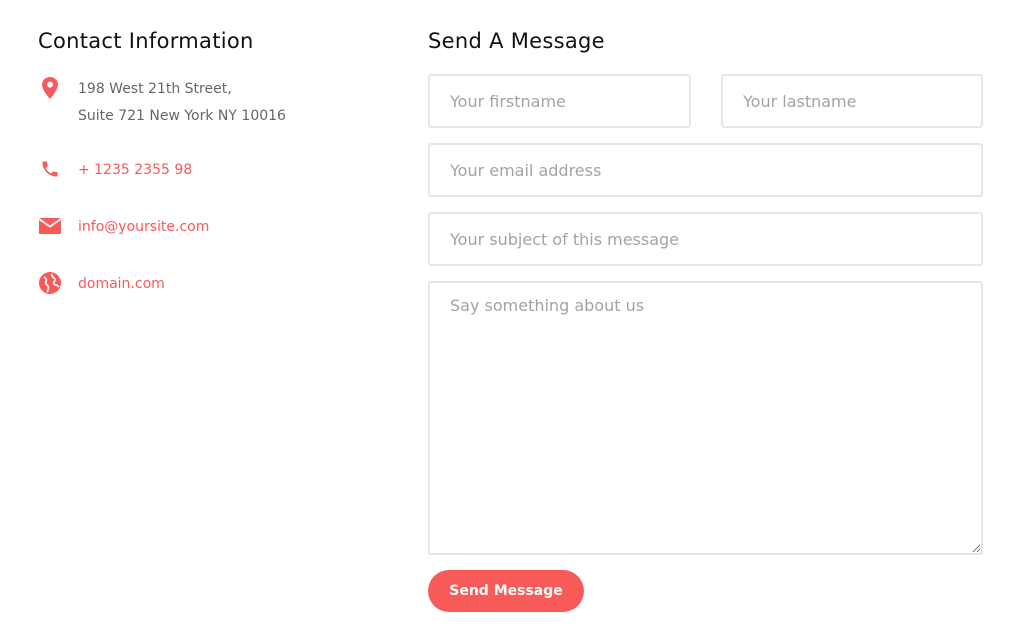 Image resolution: width=1012 pixels, height=643 pixels. Describe the element at coordinates (50, 226) in the screenshot. I see `envelope-icon` at that location.